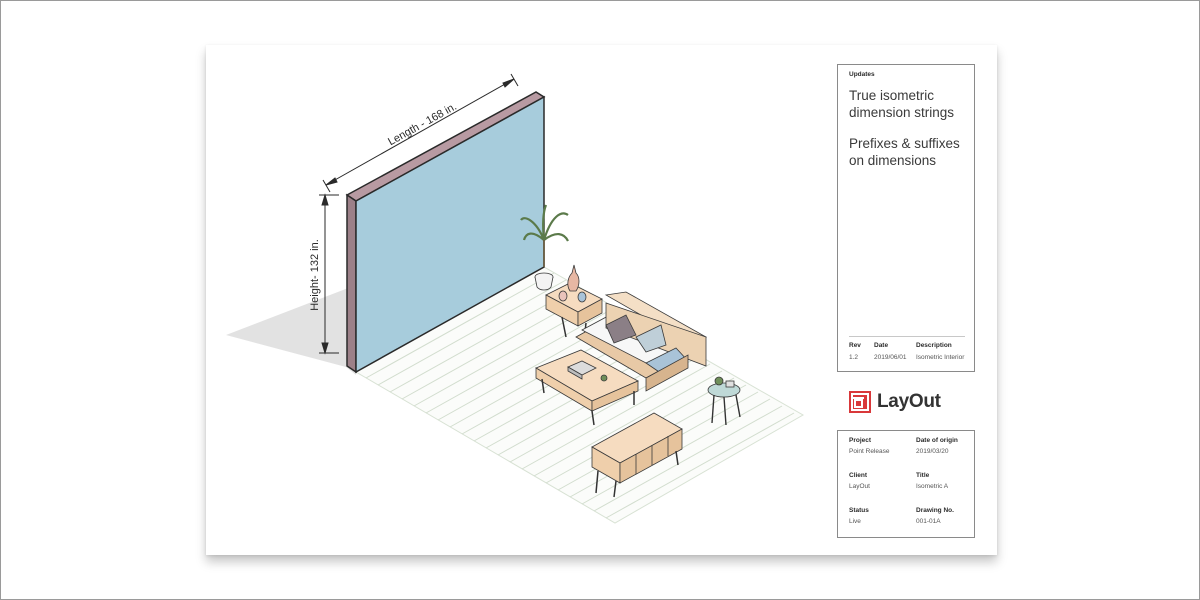 The width and height of the screenshot is (1200, 600). What do you see at coordinates (854, 357) in the screenshot?
I see `revision-value-rev: 1.2` at bounding box center [854, 357].